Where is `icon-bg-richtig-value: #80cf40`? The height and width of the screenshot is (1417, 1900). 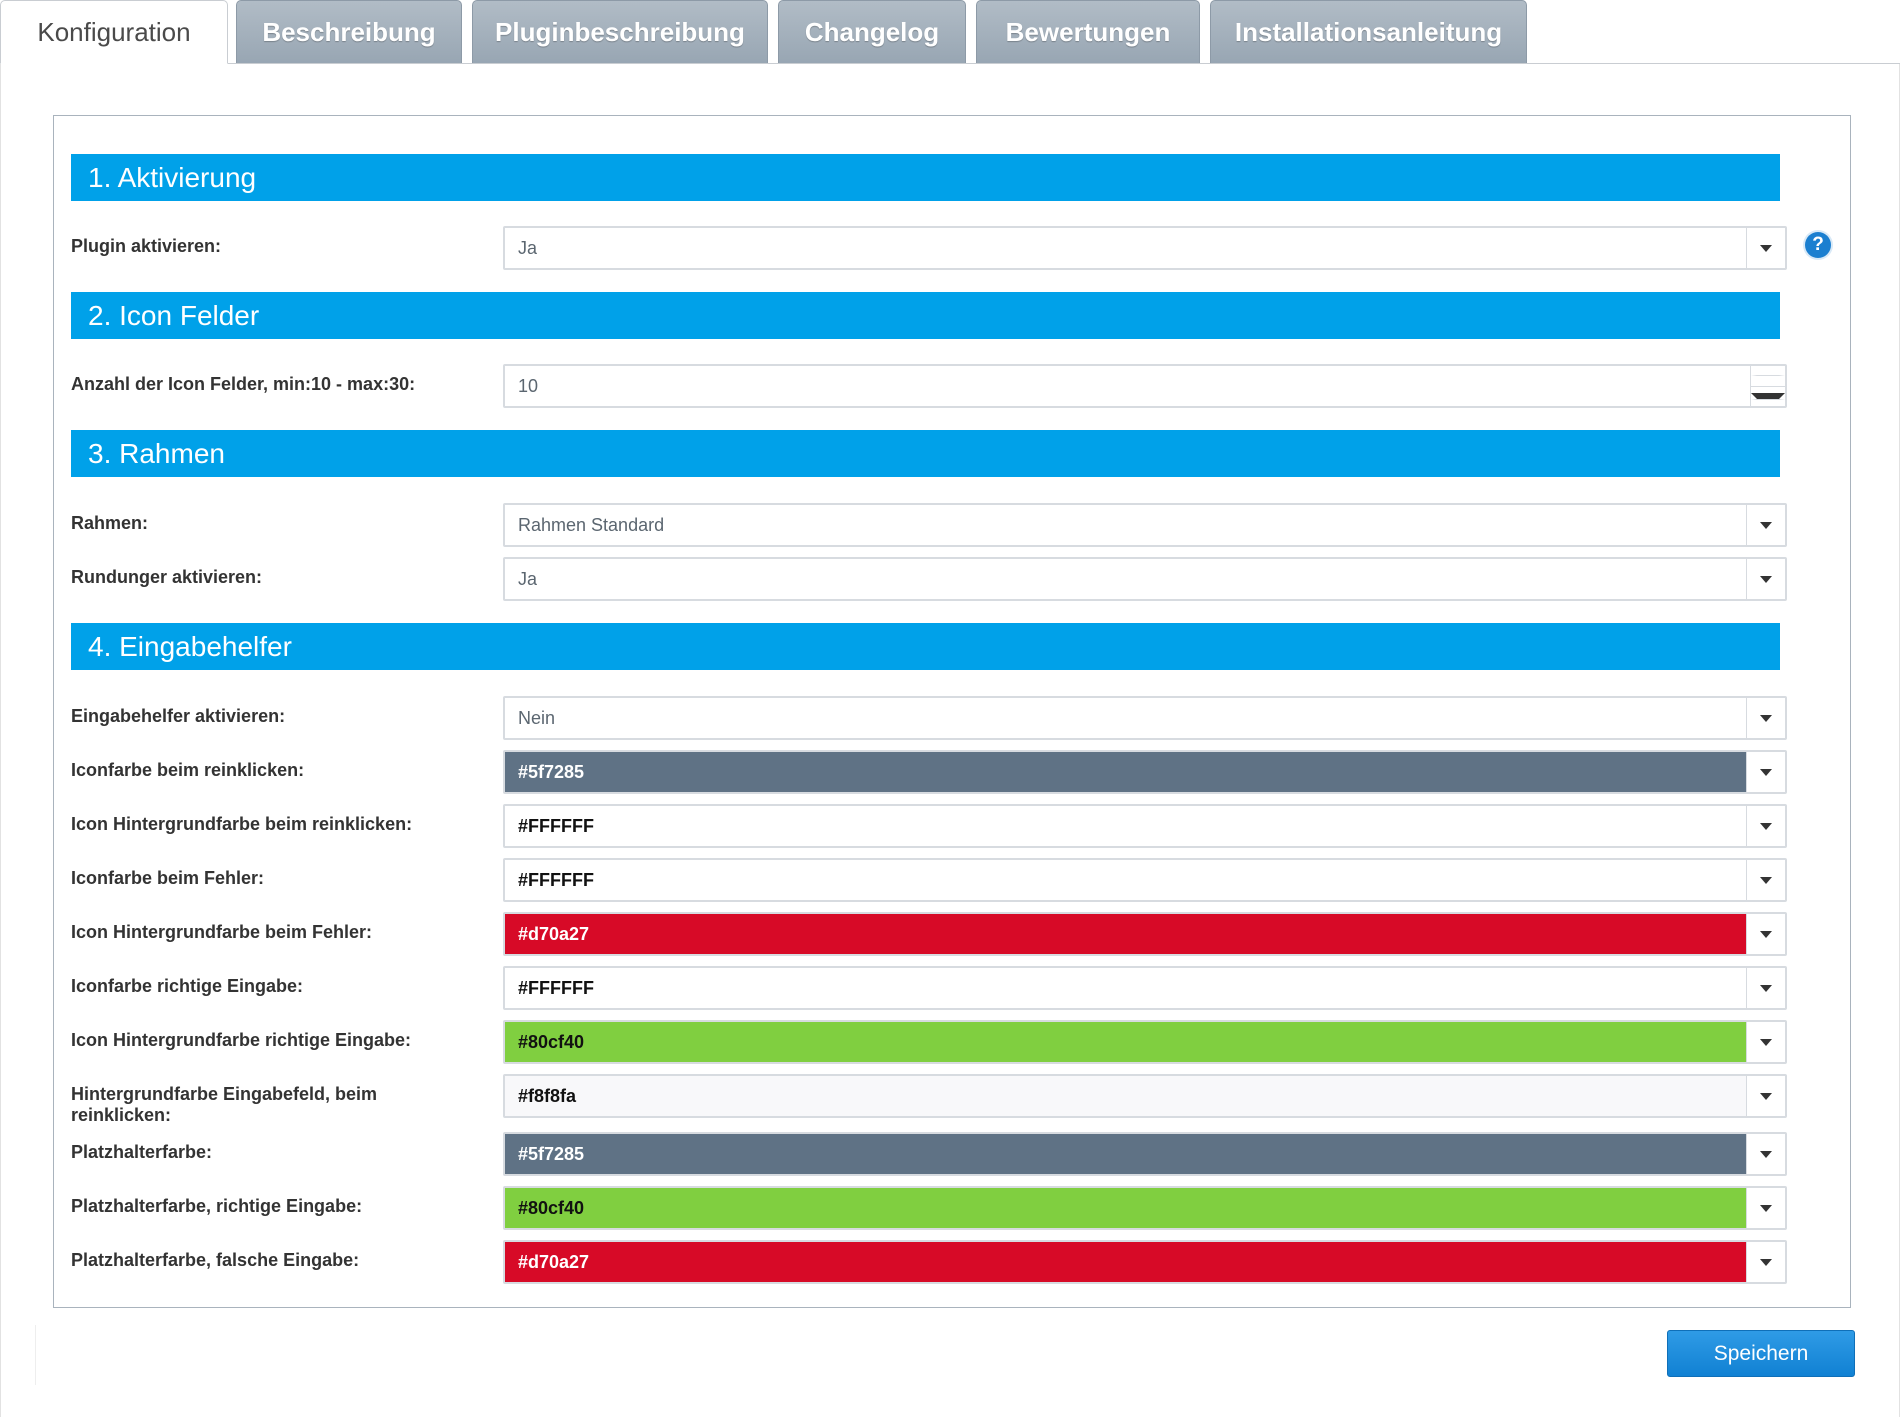 icon-bg-richtig-value: #80cf40 is located at coordinates (1126, 1042).